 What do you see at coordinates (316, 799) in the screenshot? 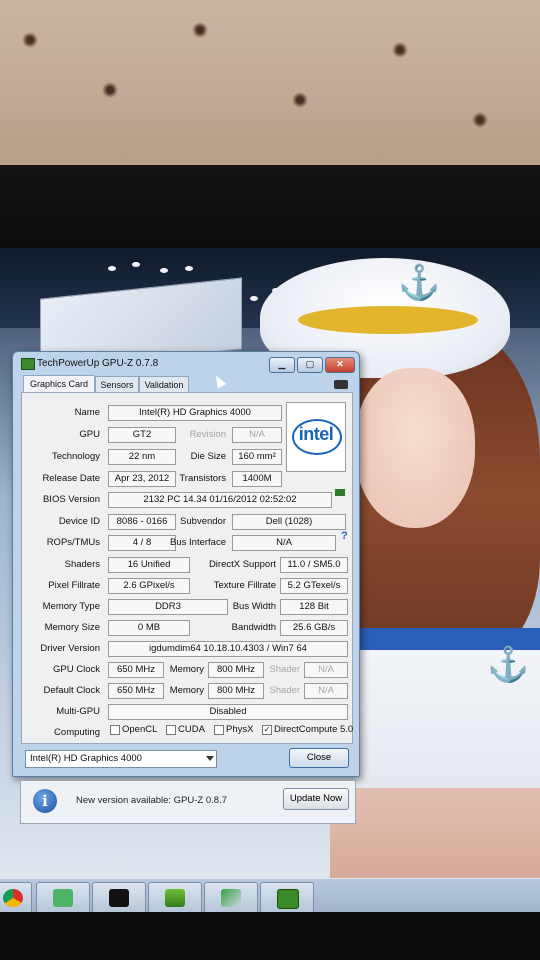
I see `update-now-button: Update Now` at bounding box center [316, 799].